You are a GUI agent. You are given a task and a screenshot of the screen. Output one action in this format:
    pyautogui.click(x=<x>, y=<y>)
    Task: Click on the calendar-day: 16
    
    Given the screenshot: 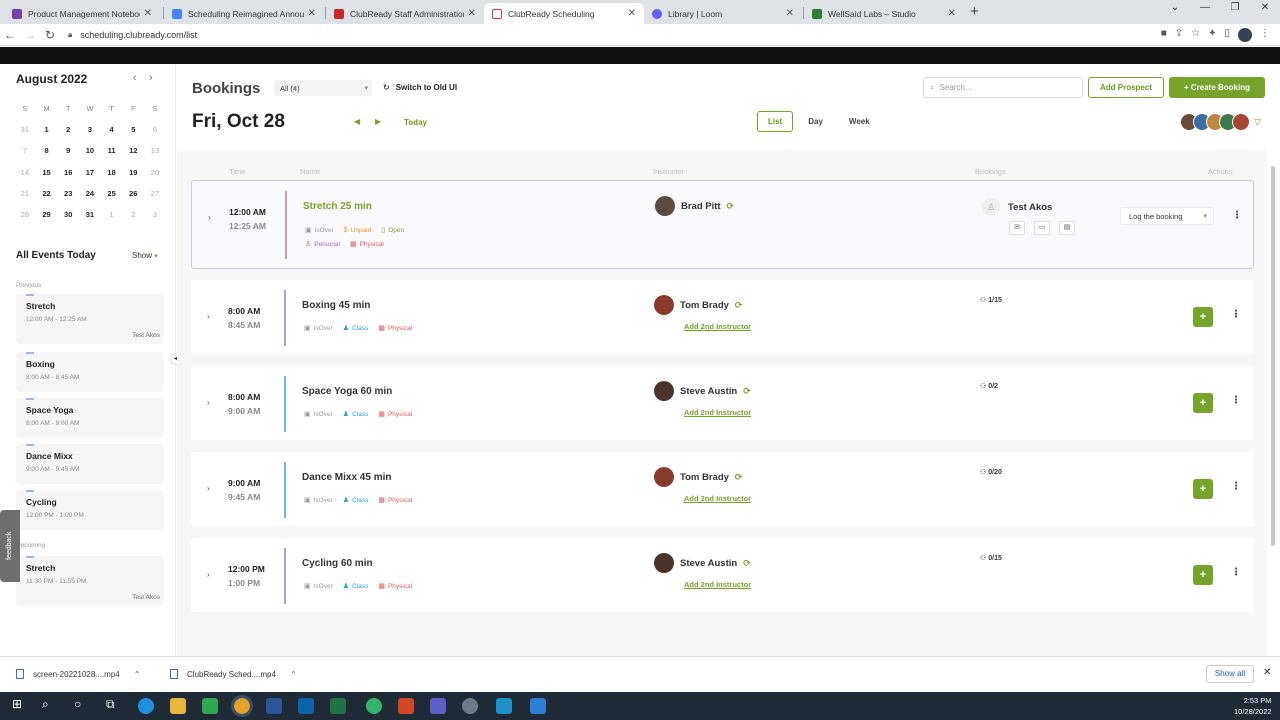 What is the action you would take?
    pyautogui.click(x=68, y=172)
    